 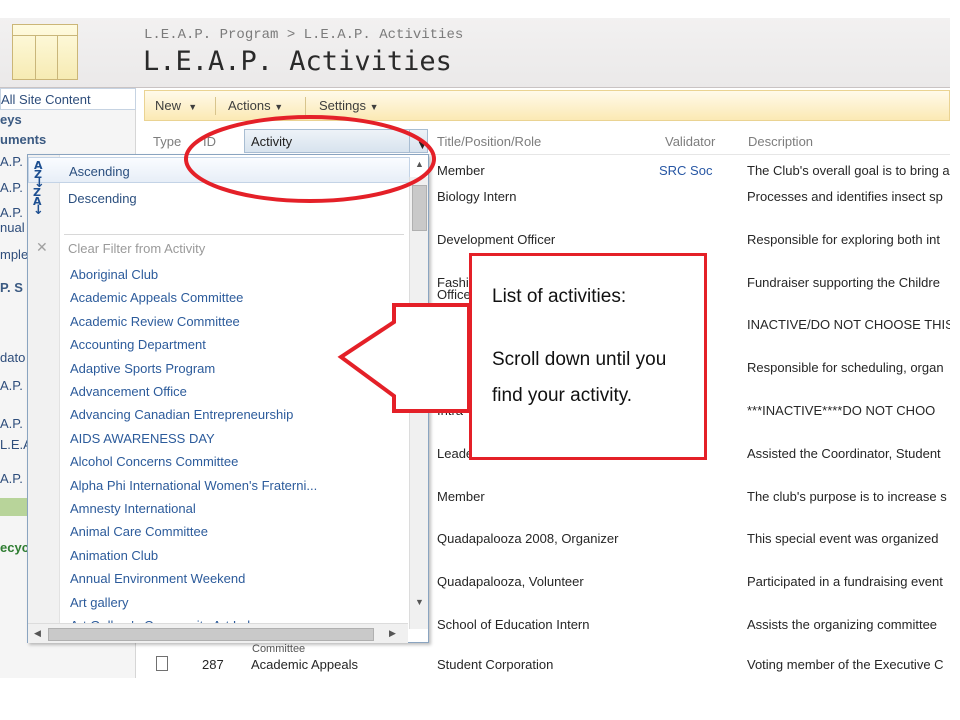 I want to click on row-description: This special event was organized, so click(x=843, y=538).